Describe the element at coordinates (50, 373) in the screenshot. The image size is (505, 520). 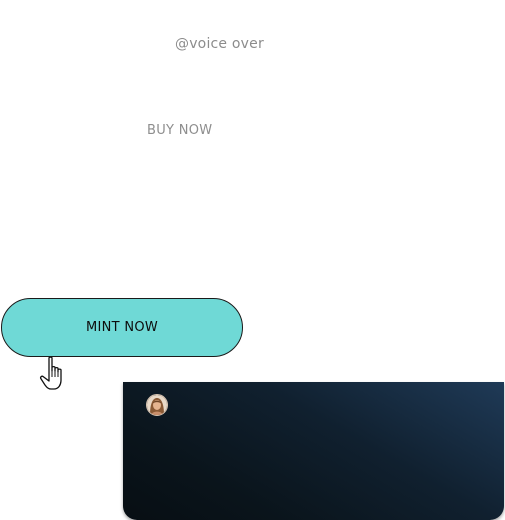
I see `pointer-hand-icon` at that location.